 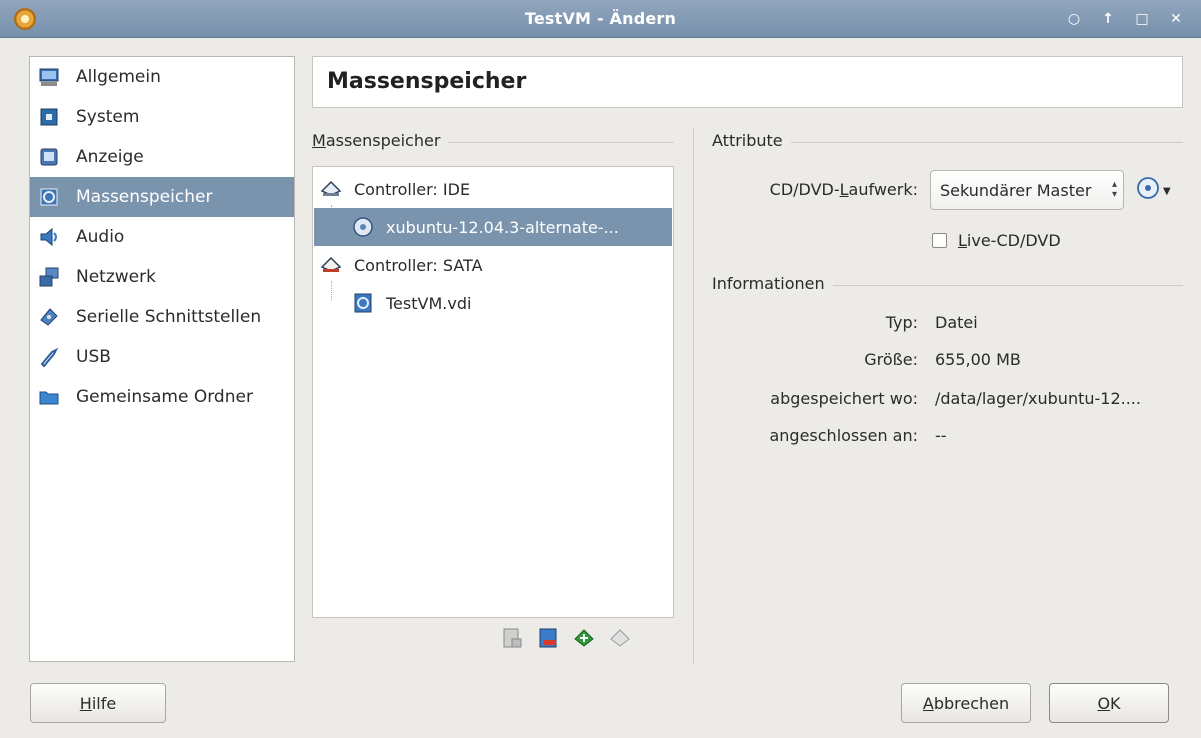 What do you see at coordinates (751, 140) in the screenshot?
I see `attributes-group-label: Attribute` at bounding box center [751, 140].